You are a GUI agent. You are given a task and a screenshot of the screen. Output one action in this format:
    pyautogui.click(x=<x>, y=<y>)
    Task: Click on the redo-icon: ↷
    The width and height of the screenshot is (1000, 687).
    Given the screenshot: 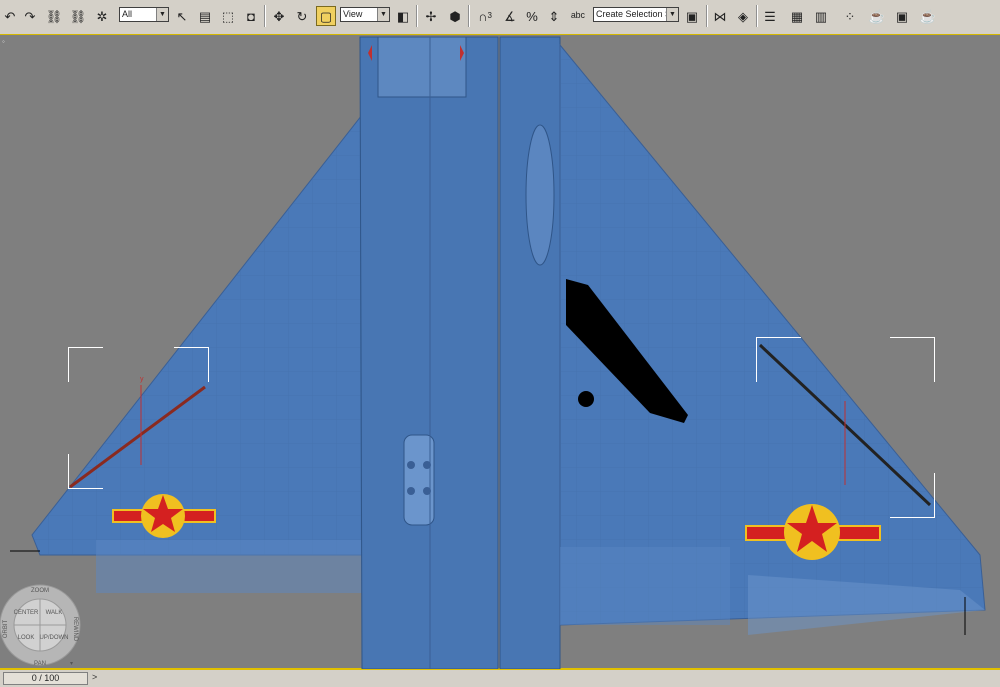 What is the action you would take?
    pyautogui.click(x=30, y=16)
    